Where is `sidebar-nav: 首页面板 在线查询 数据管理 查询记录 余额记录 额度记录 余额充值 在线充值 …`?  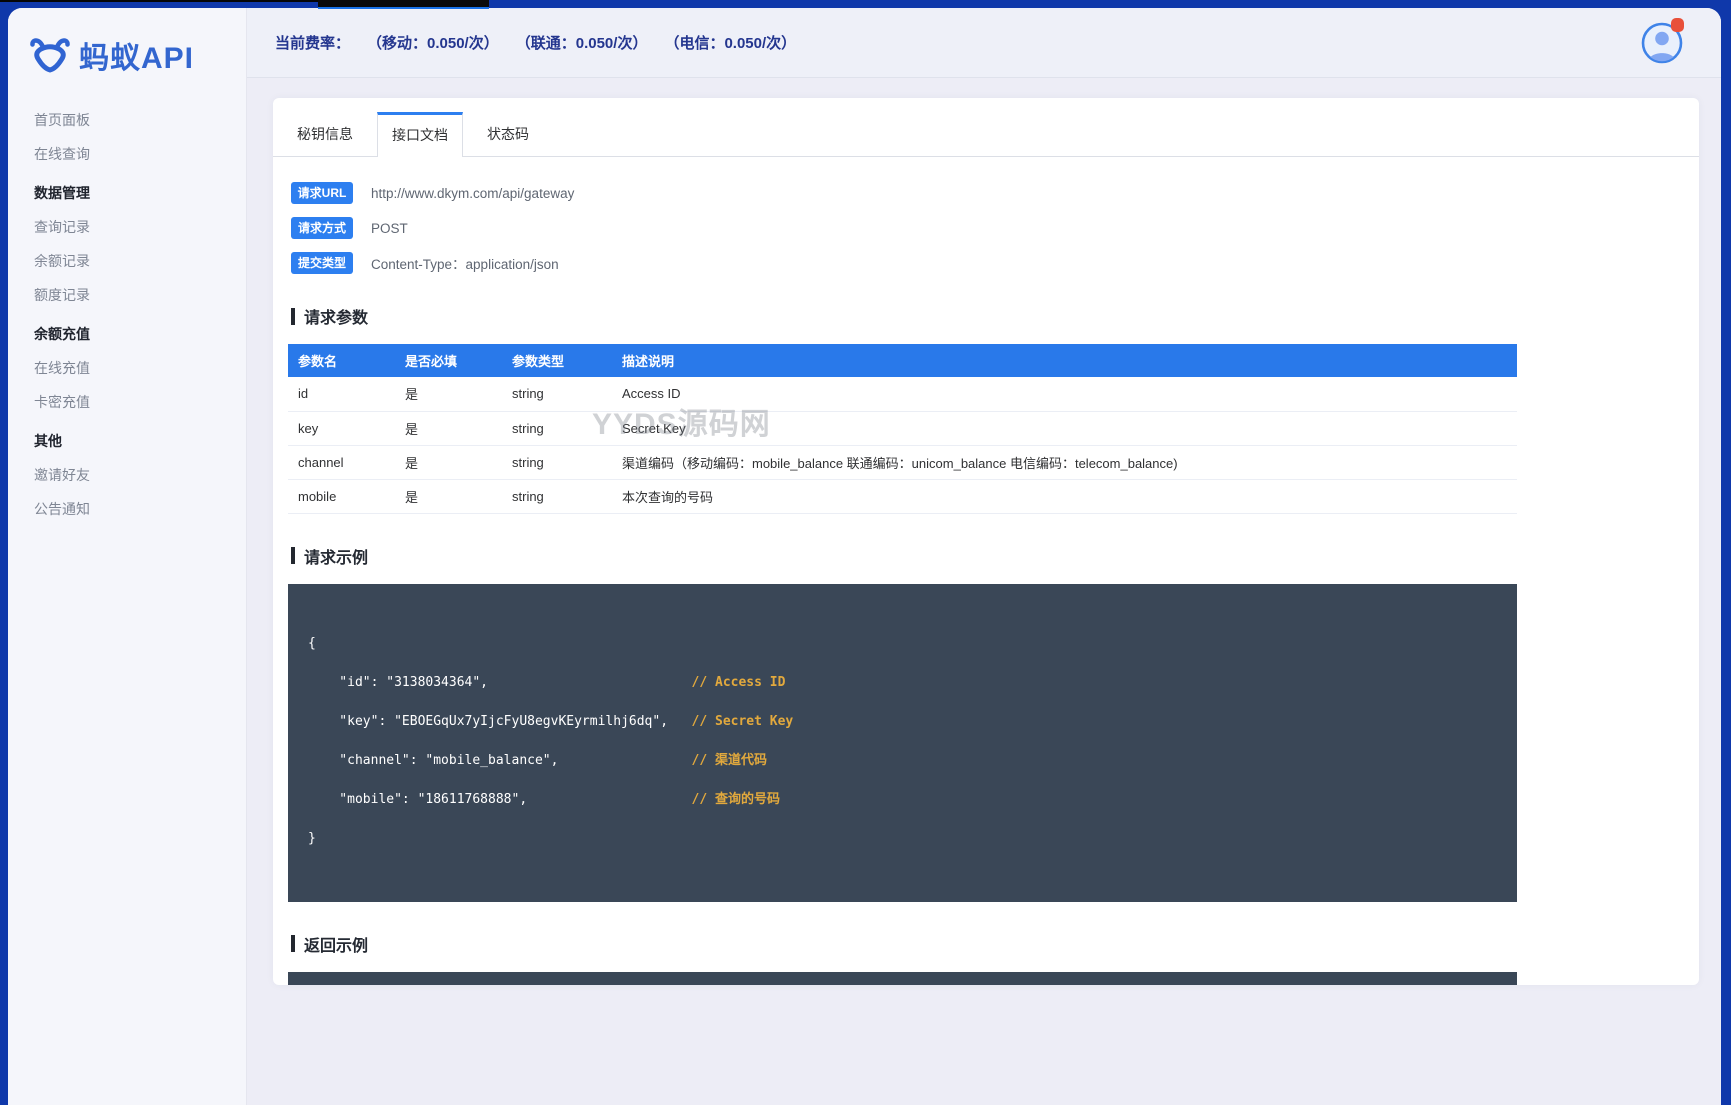
sidebar-nav: 首页面板 在线查询 数据管理 查询记录 余额记录 额度记录 余额充值 在线充值 … is located at coordinates (127, 314).